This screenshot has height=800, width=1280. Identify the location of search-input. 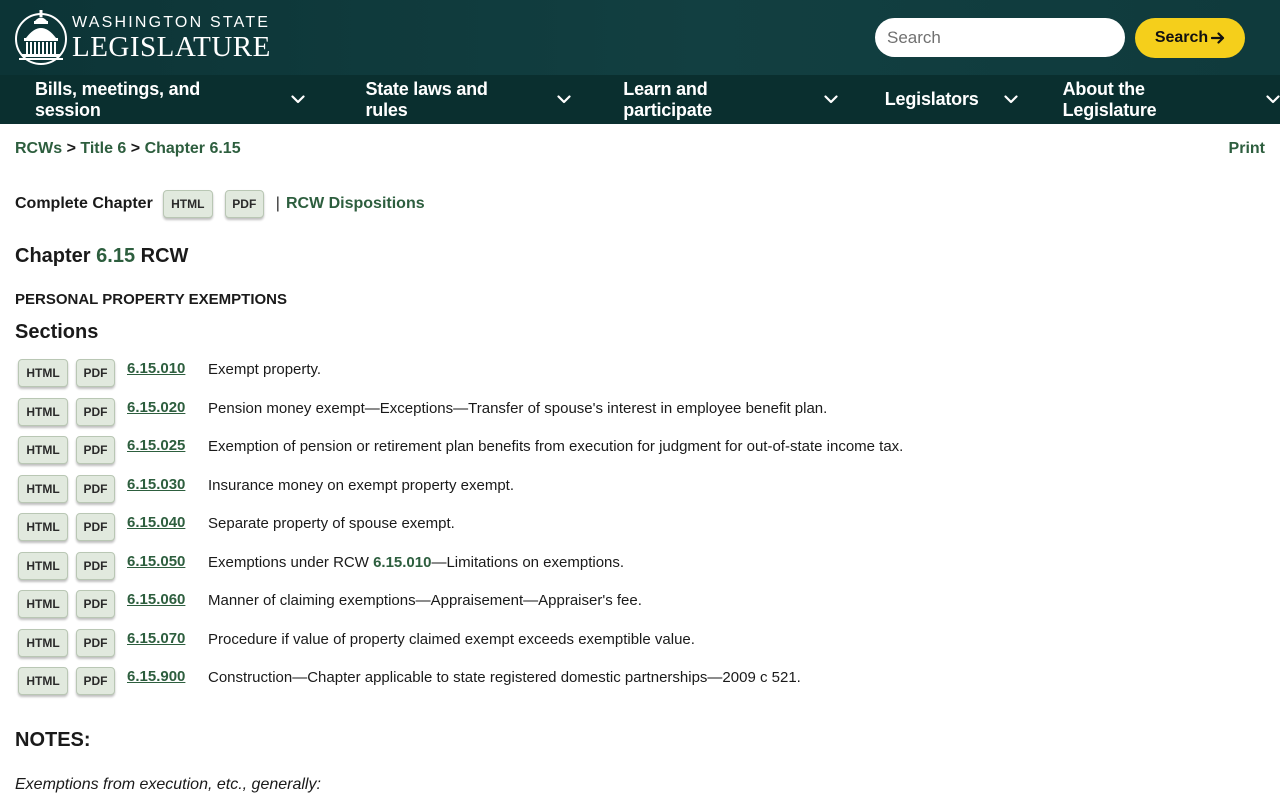
(1000, 37).